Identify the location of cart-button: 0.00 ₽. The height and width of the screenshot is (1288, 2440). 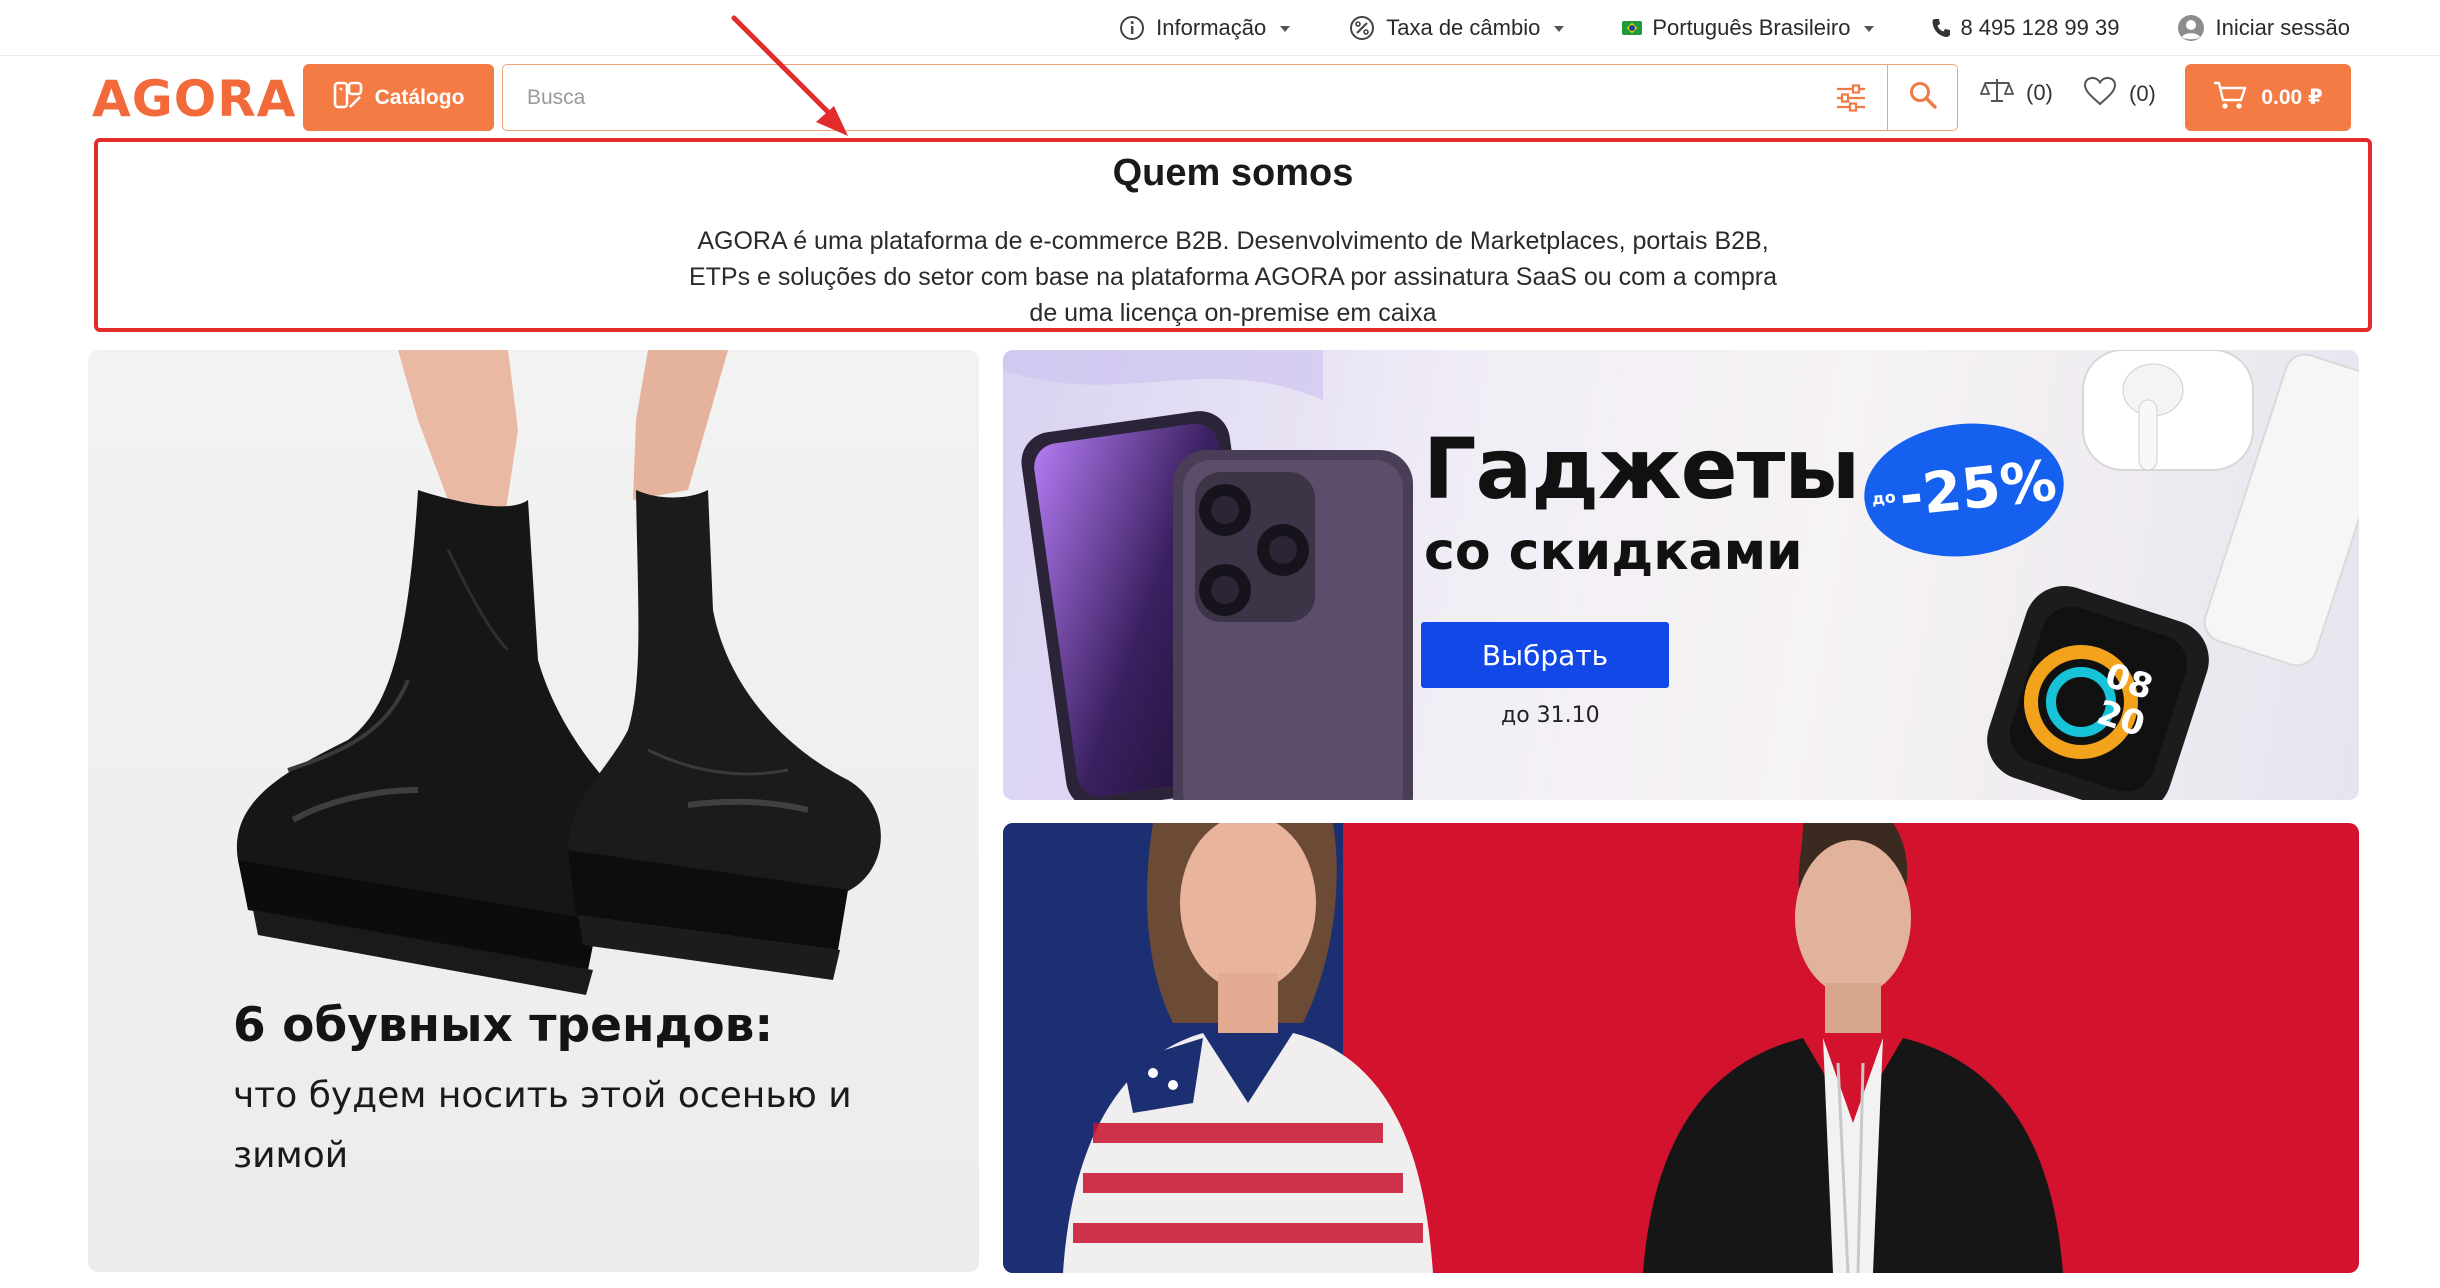
(2268, 97).